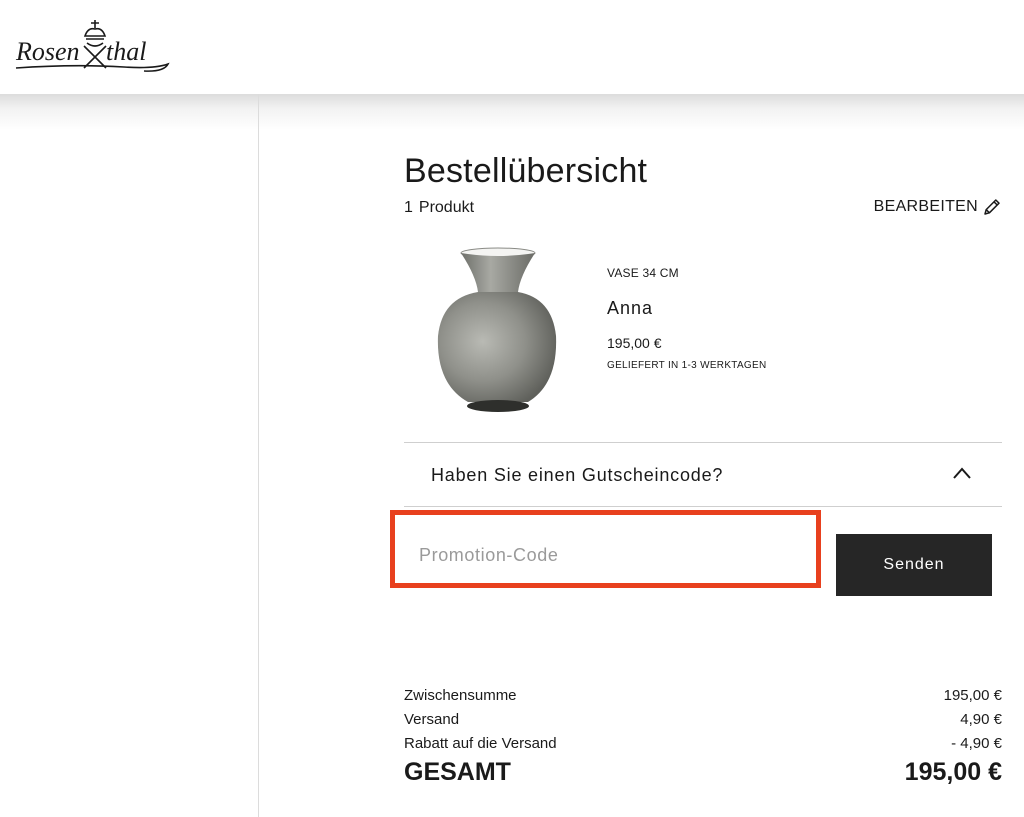  I want to click on delivery-info: GELIEFERT IN 1-3 WERKTAGEN, so click(687, 365).